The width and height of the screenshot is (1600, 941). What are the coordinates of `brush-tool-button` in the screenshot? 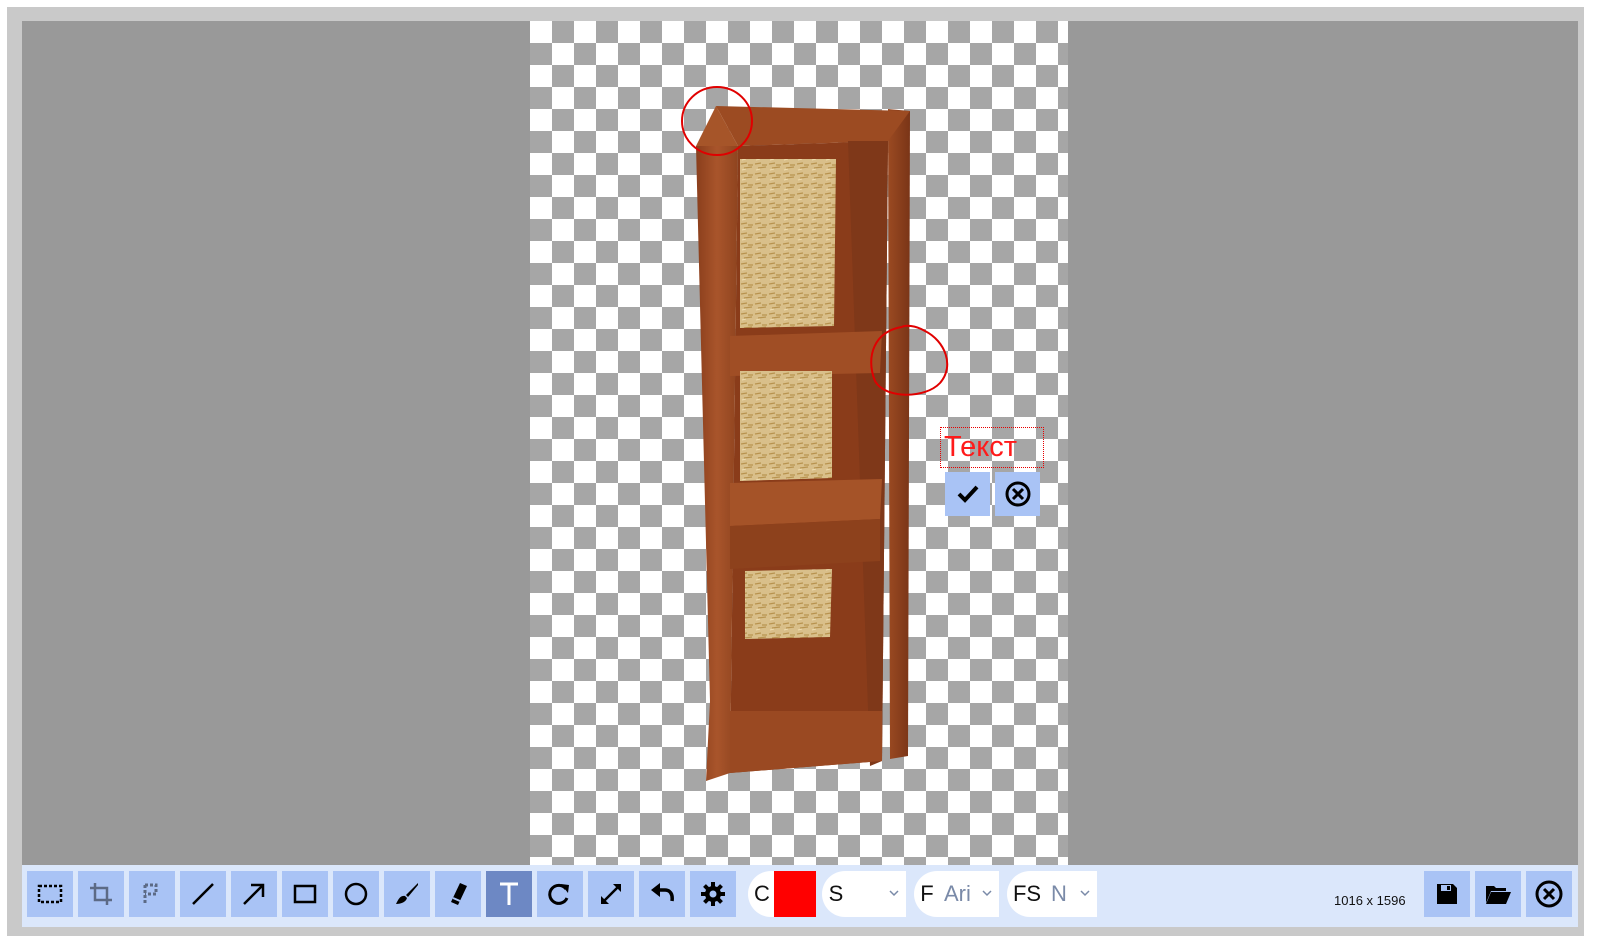 It's located at (407, 894).